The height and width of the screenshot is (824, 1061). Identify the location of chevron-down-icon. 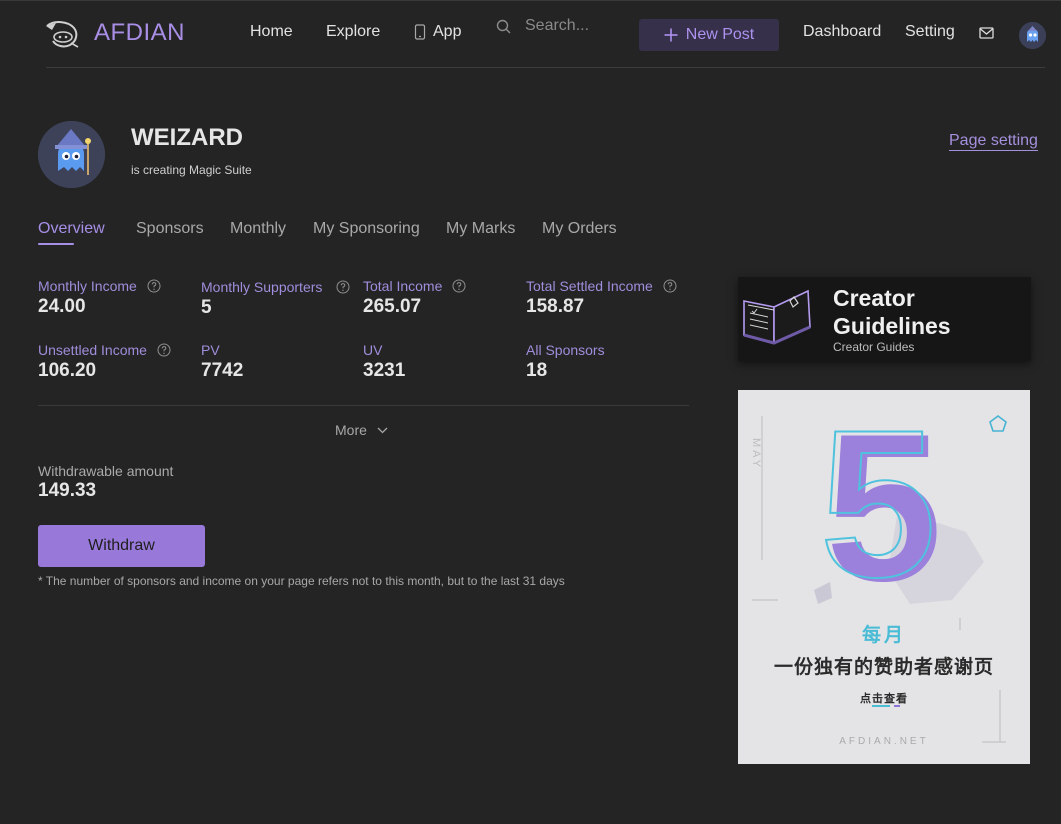
(382, 430).